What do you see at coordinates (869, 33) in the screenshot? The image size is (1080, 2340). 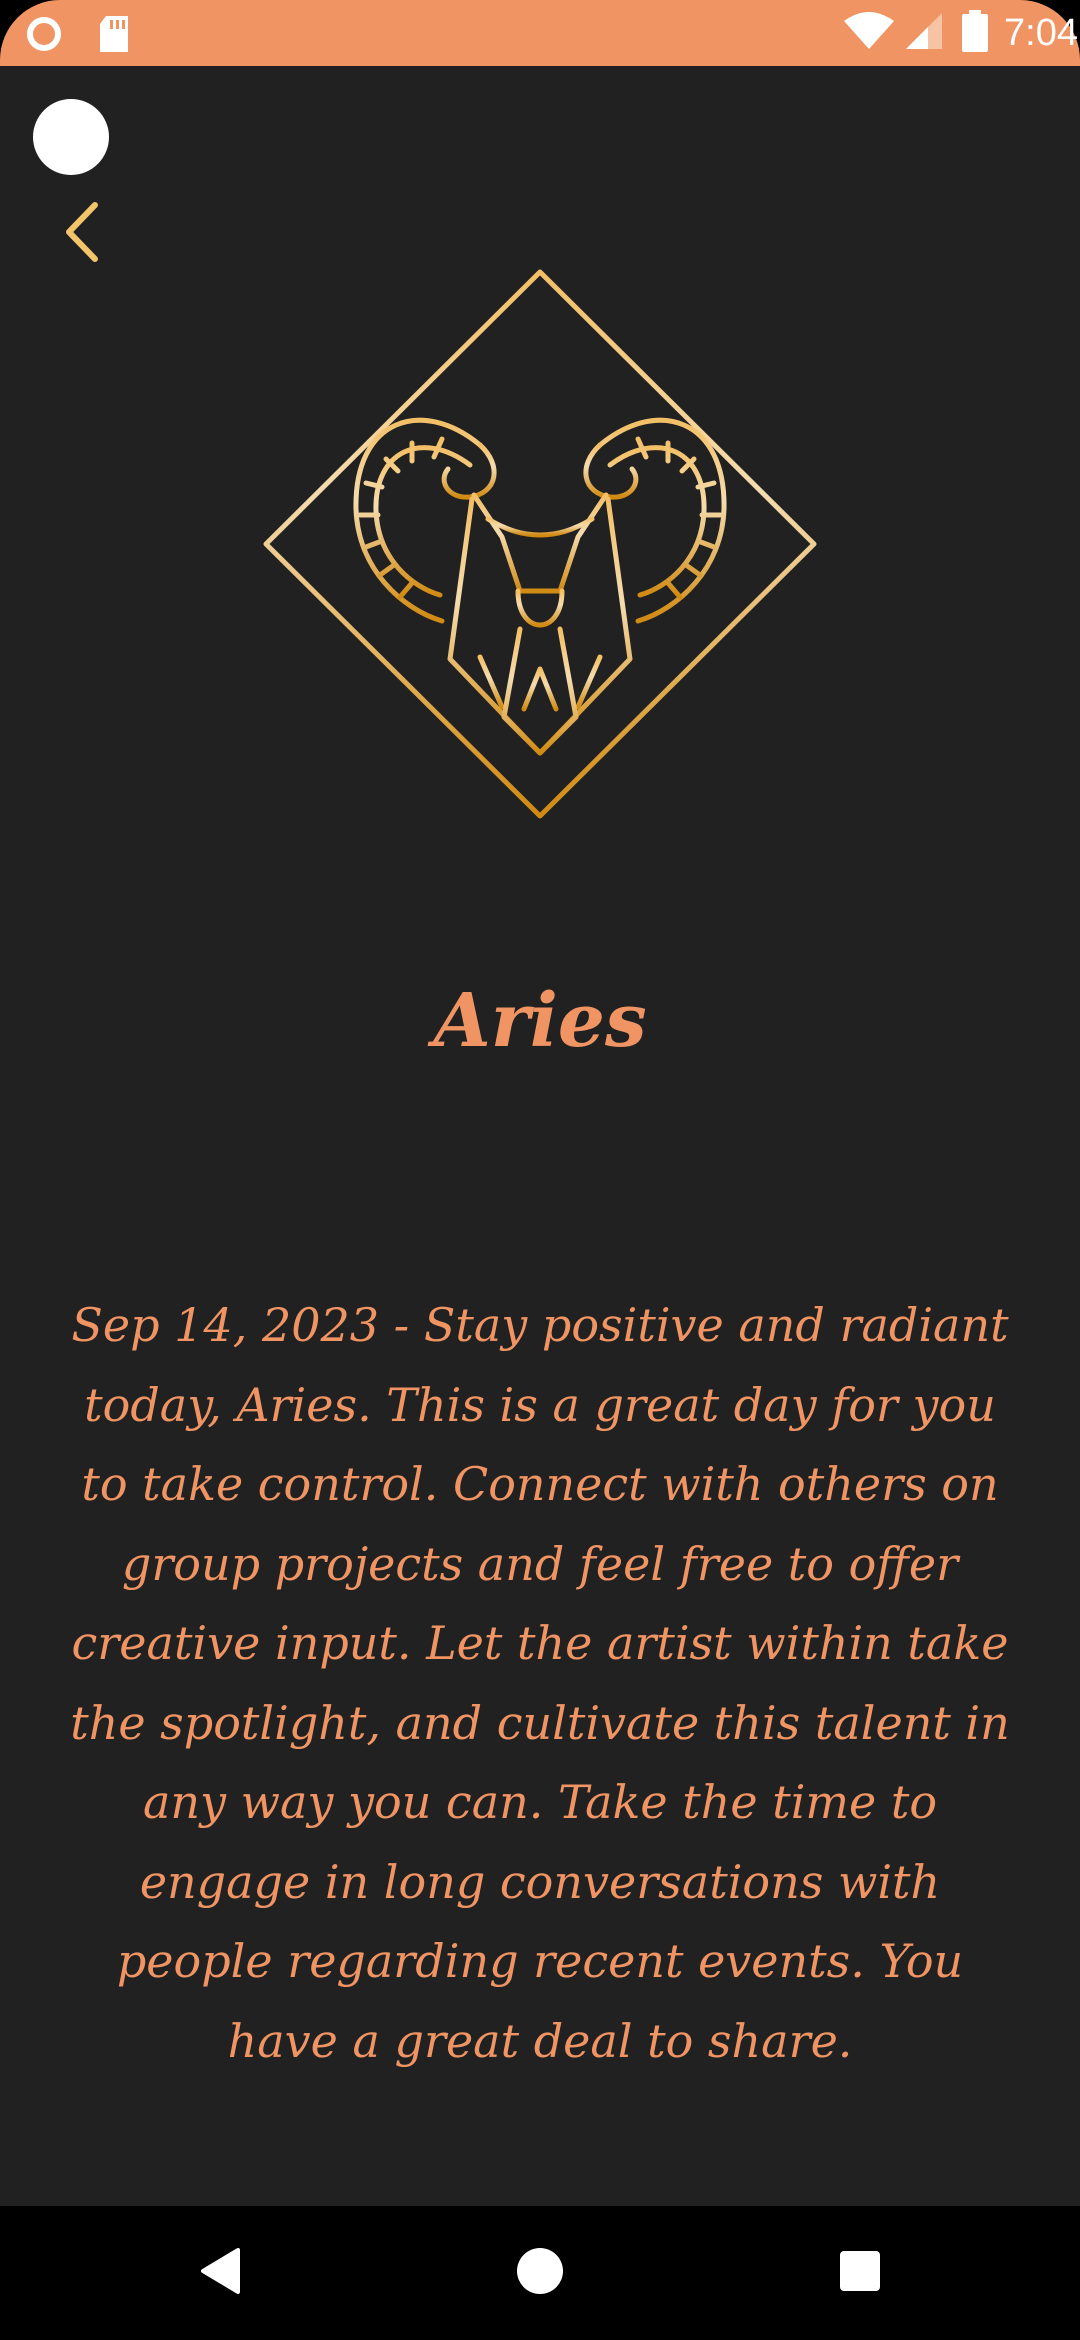 I see `wifi-icon` at bounding box center [869, 33].